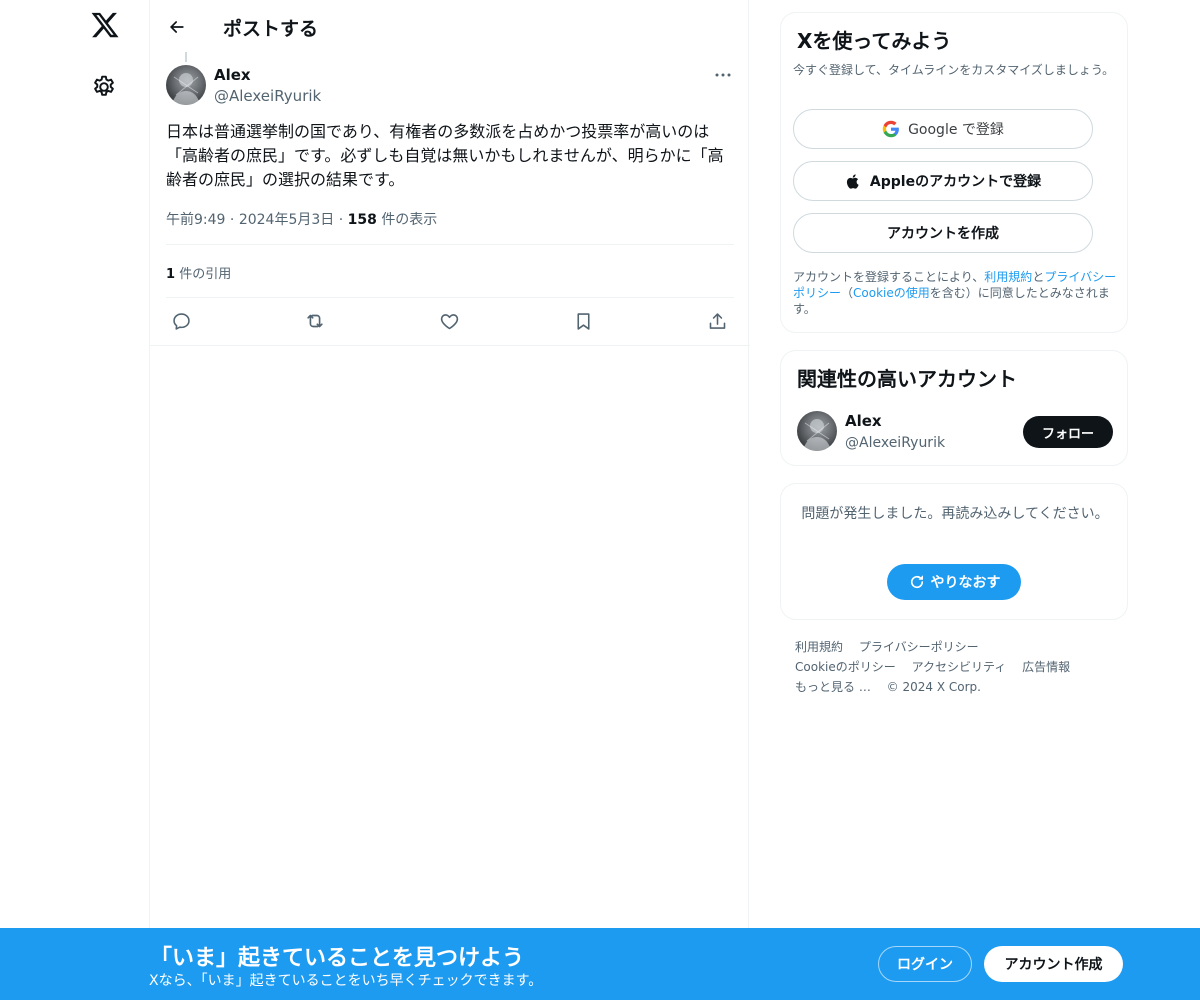 The width and height of the screenshot is (1200, 1000). Describe the element at coordinates (1068, 432) in the screenshot. I see `follow-button: フォロー` at that location.